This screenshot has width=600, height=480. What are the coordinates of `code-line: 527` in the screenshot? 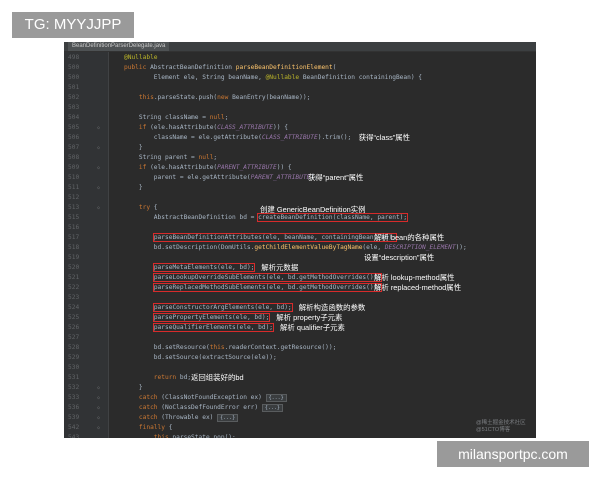 It's located at (300, 338).